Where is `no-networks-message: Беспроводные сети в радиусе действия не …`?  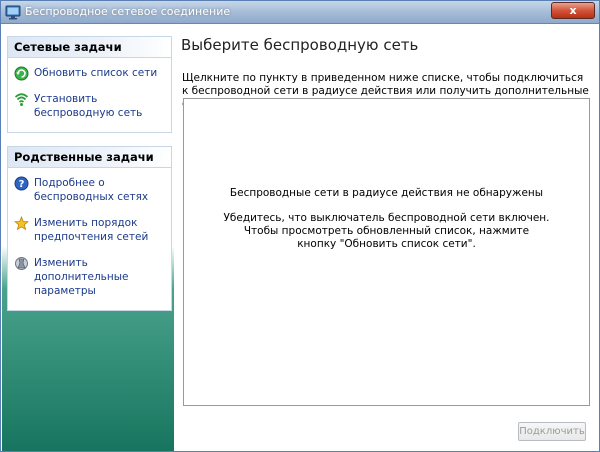
no-networks-message: Беспроводные сети в радиусе действия не … is located at coordinates (386, 193).